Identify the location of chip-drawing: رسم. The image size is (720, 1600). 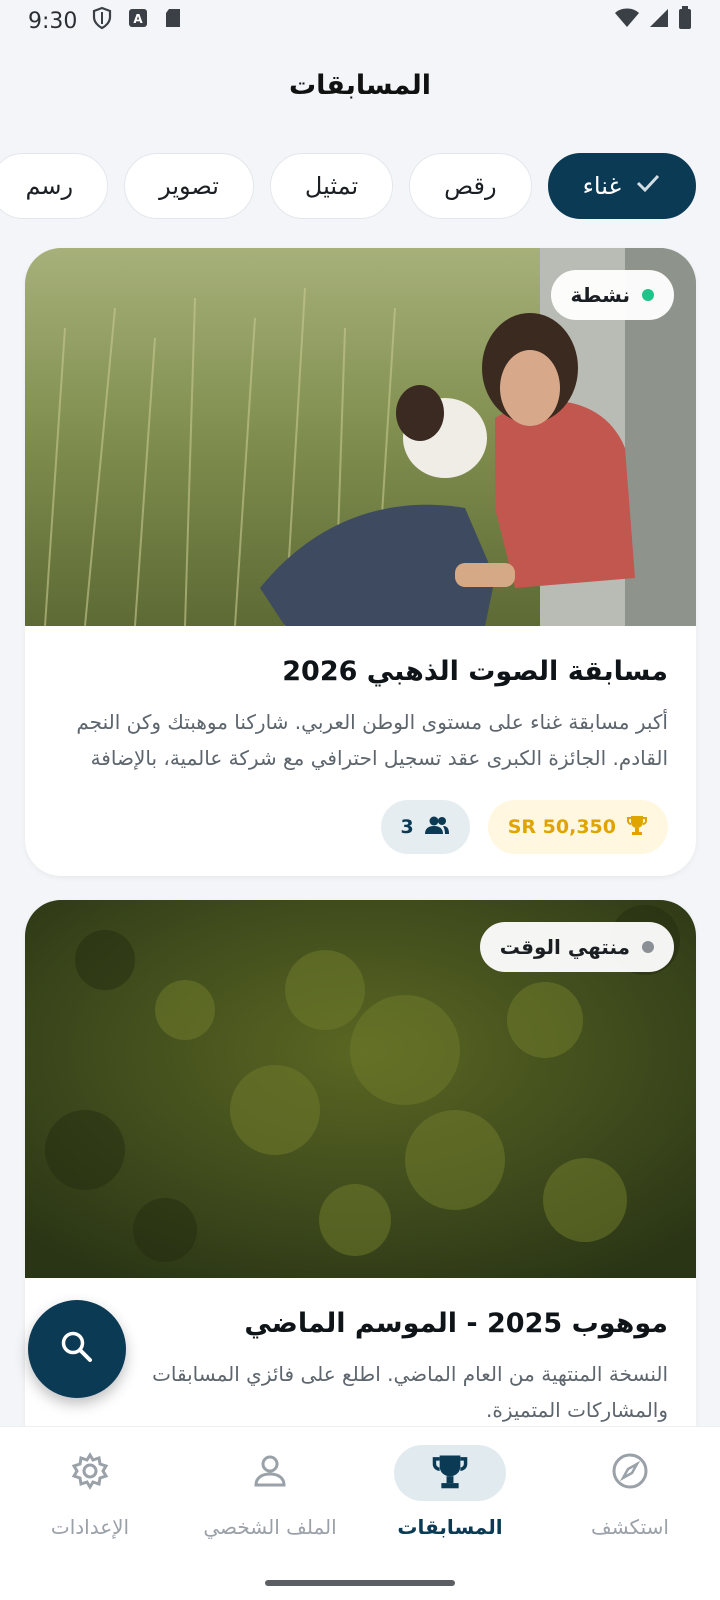
(54, 186).